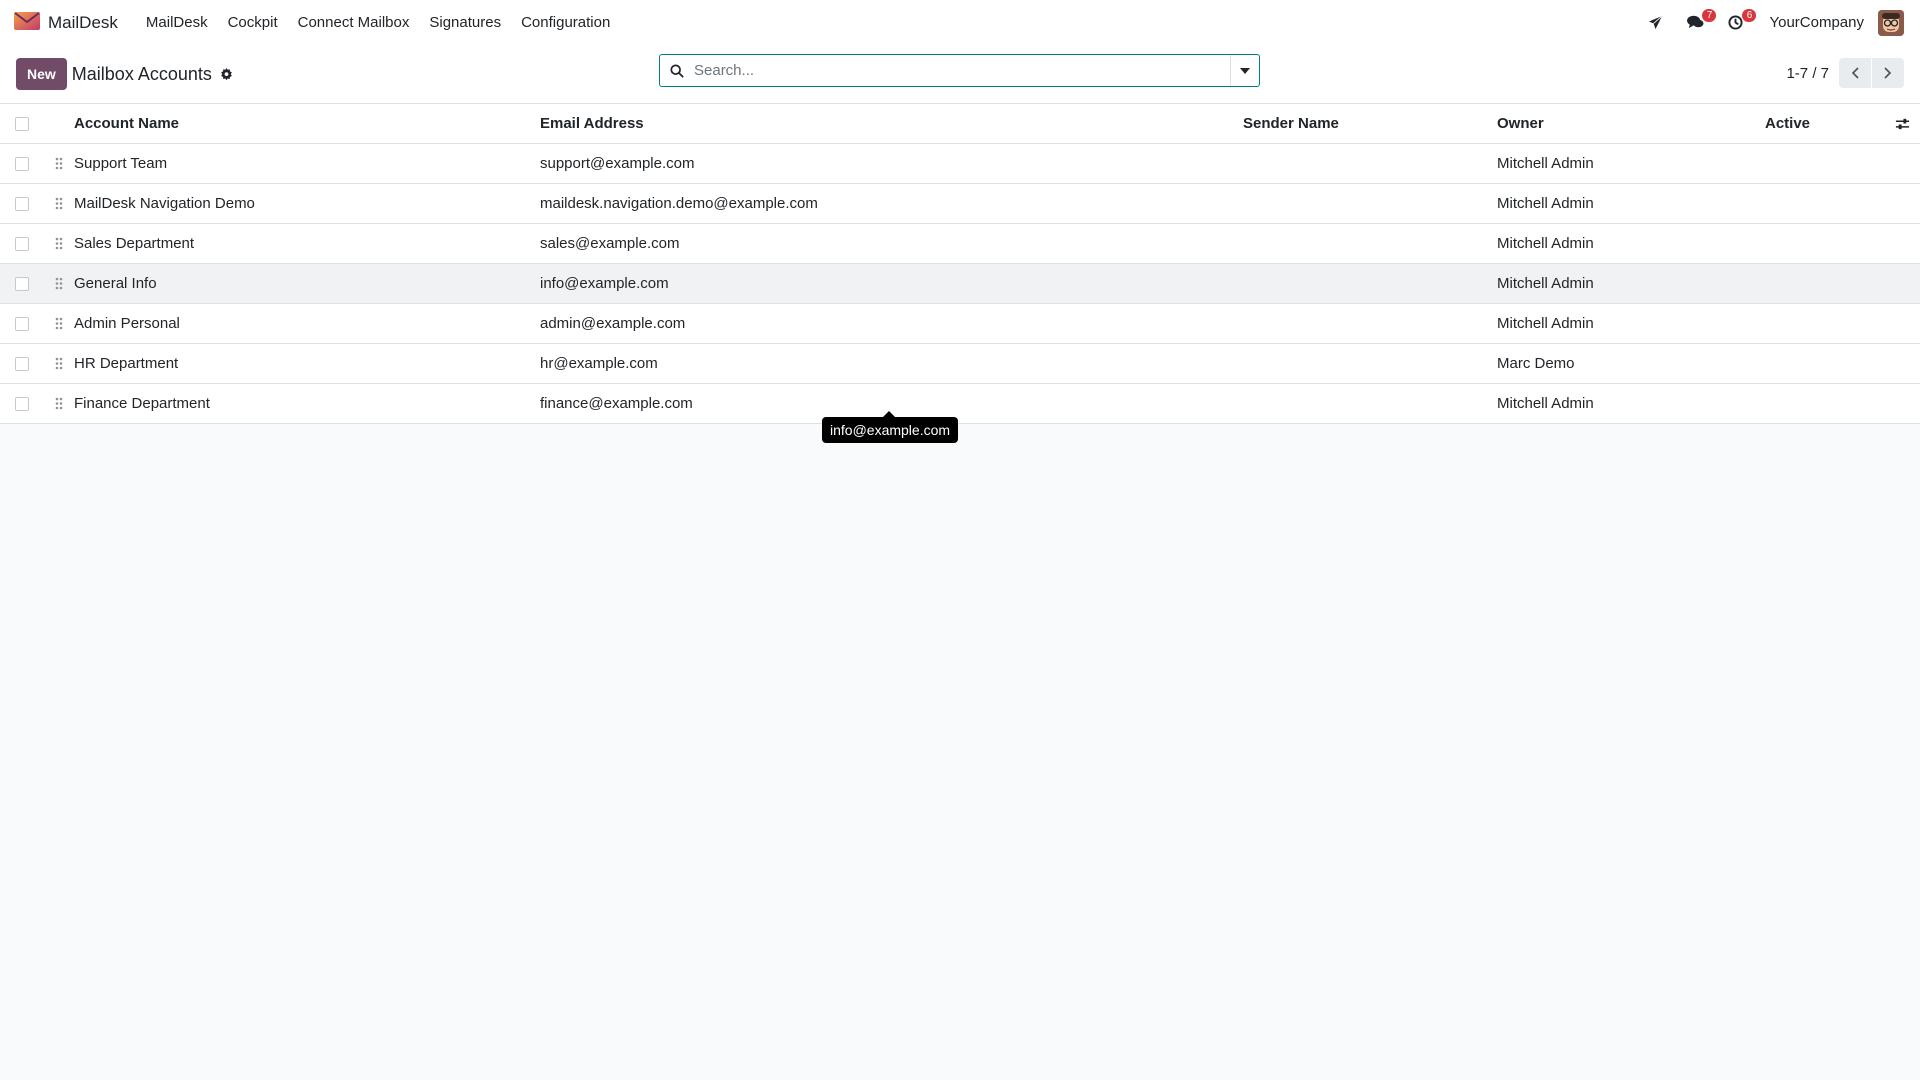 This screenshot has width=1920, height=1080. Describe the element at coordinates (1766, 22) in the screenshot. I see `systray: 7 6 YourCompany` at that location.